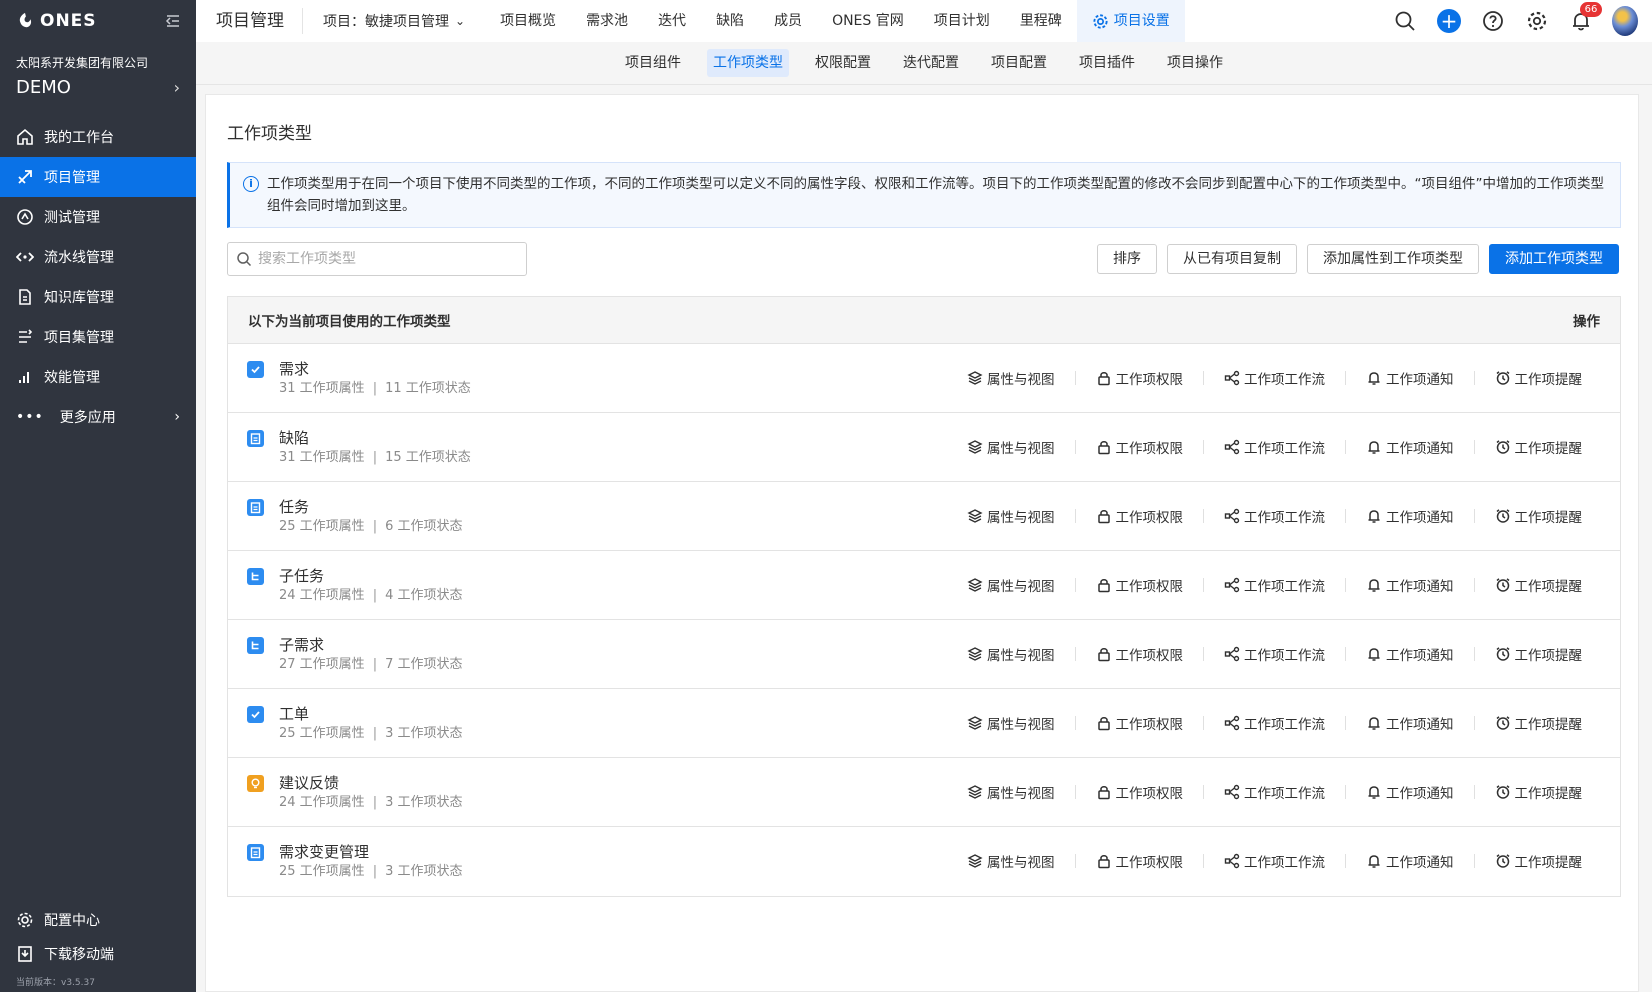 This screenshot has height=992, width=1652. Describe the element at coordinates (748, 63) in the screenshot. I see `subtab-issue-types: 工作项类型` at that location.